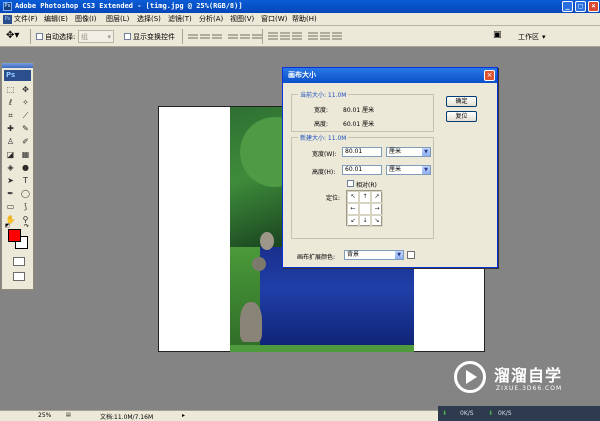  Describe the element at coordinates (225, 36) in the screenshot. I see `align-buttons-group` at that location.